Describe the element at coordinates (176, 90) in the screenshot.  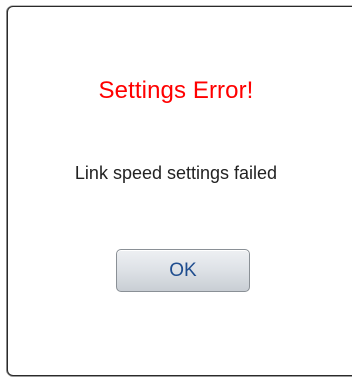
I see `dialog-title: Settings Error!` at that location.